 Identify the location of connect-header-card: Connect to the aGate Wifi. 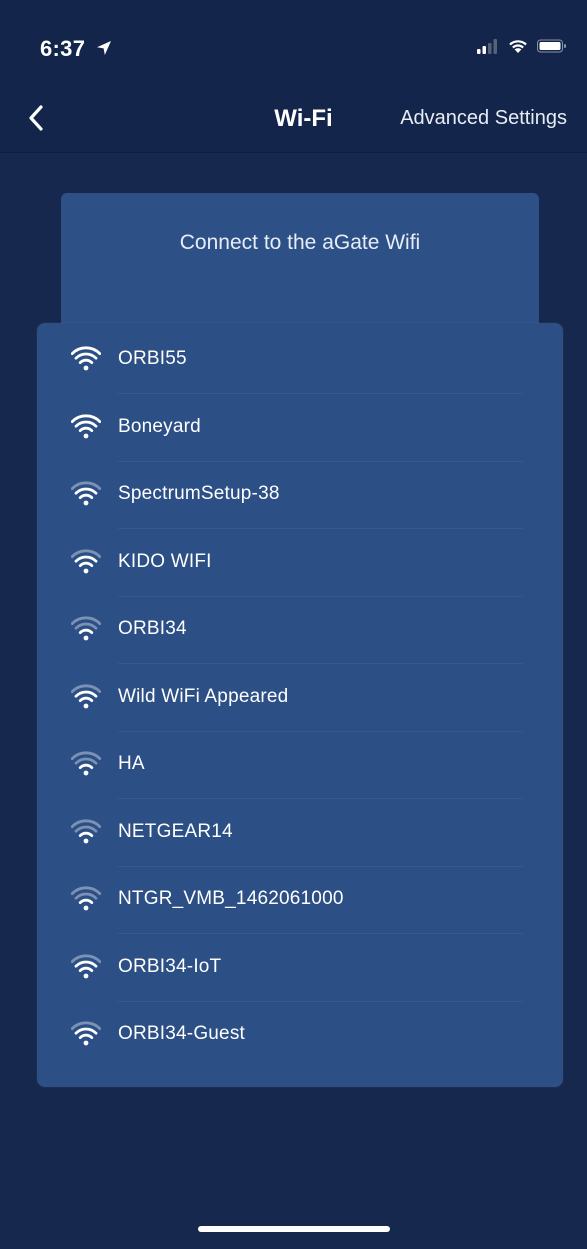
(300, 263).